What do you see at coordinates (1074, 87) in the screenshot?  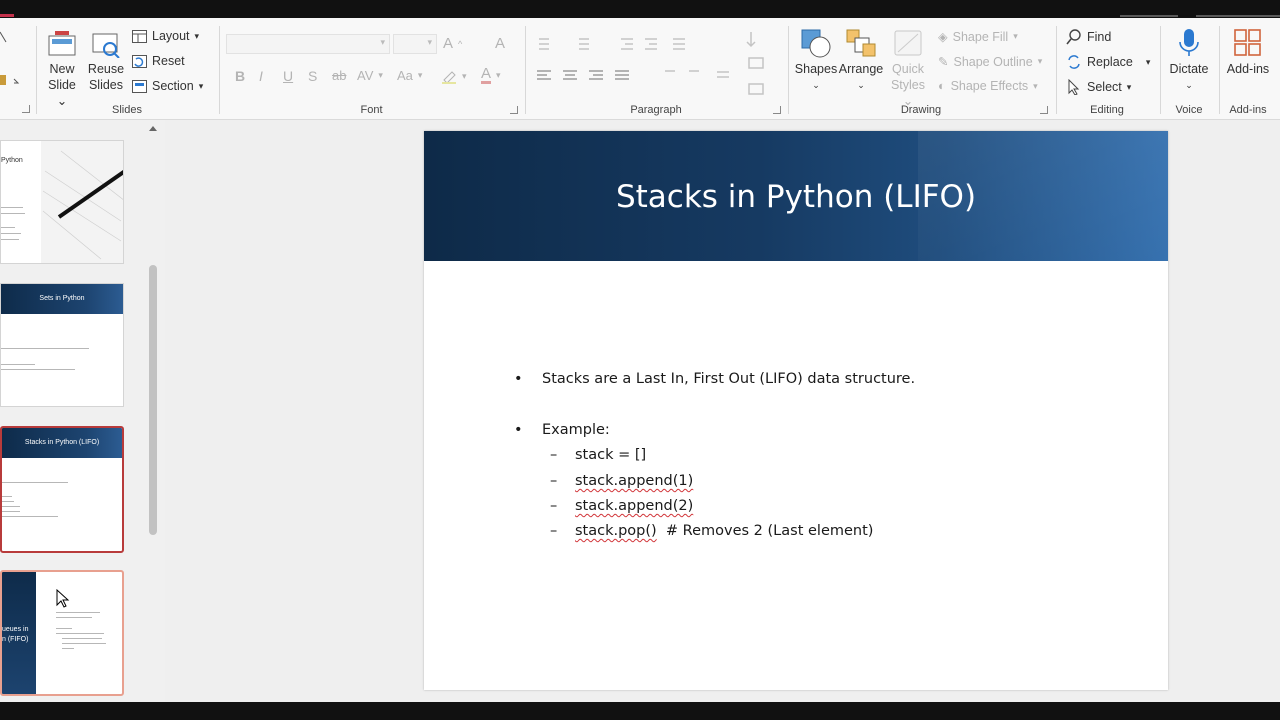 I see `cursor-icon` at bounding box center [1074, 87].